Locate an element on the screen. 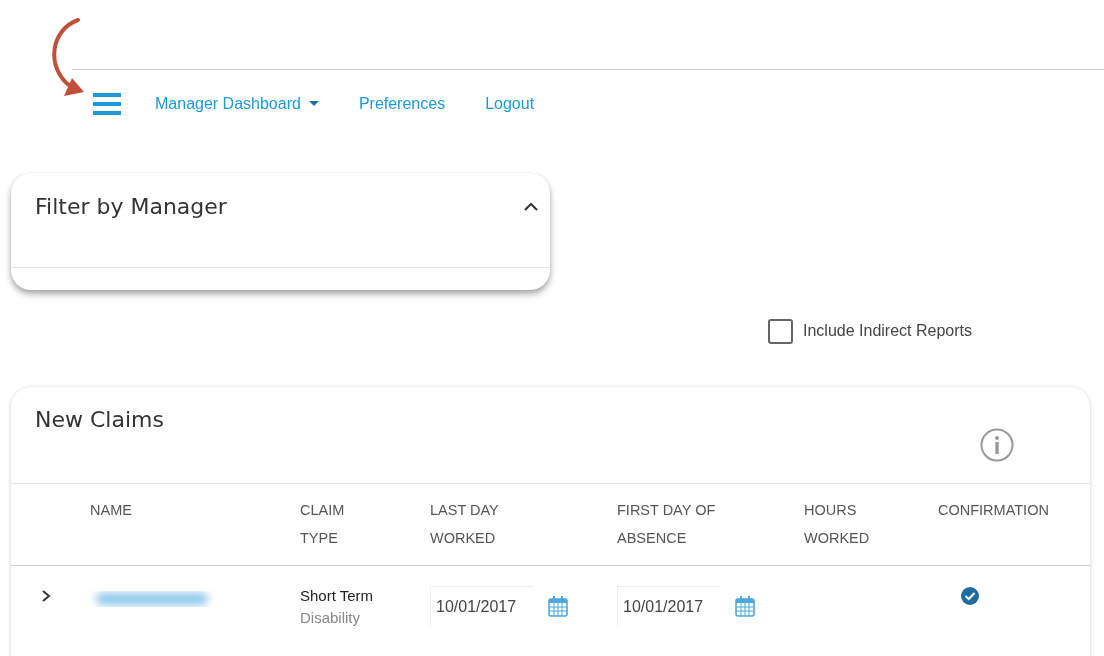  column-header: CONFIRMATION is located at coordinates (994, 510).